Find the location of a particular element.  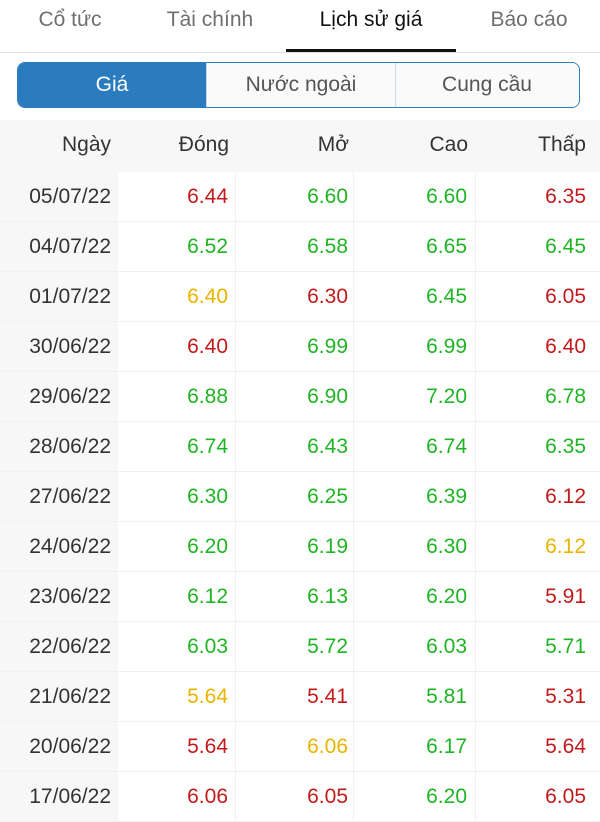

top-tab-bar: Cổ tức Tài chính Lịch sử giá Báo cáo is located at coordinates (300, 26).